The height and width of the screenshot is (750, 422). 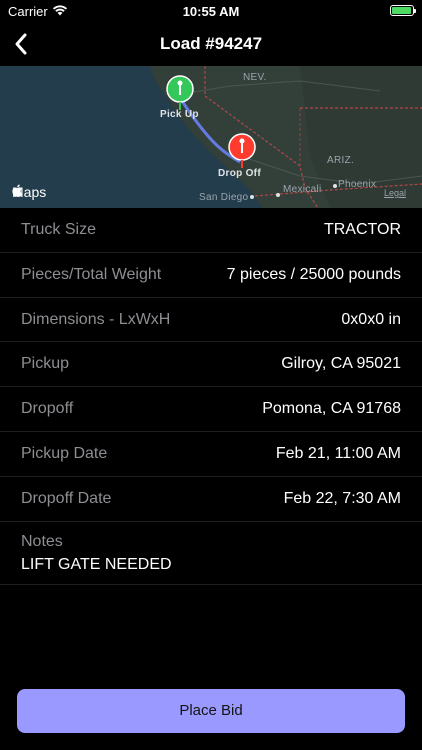 What do you see at coordinates (17, 190) in the screenshot?
I see `apple-icon` at bounding box center [17, 190].